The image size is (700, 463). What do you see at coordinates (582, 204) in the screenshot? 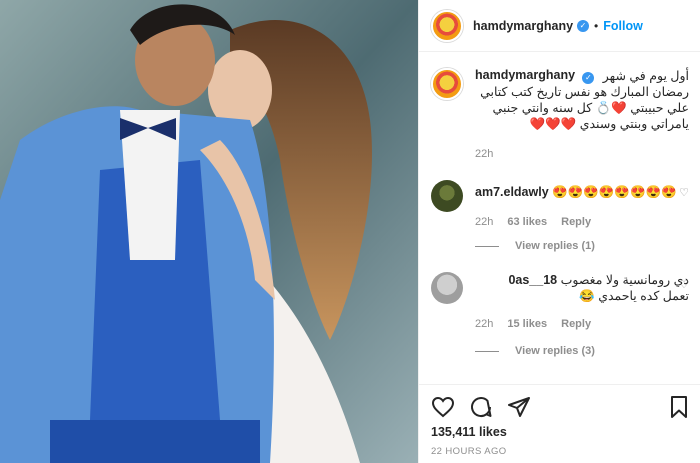
I see `comment-body: am7.eldawly 😍😍😍😍😍😍😍😍 22h 63 likes Reply` at bounding box center [582, 204].